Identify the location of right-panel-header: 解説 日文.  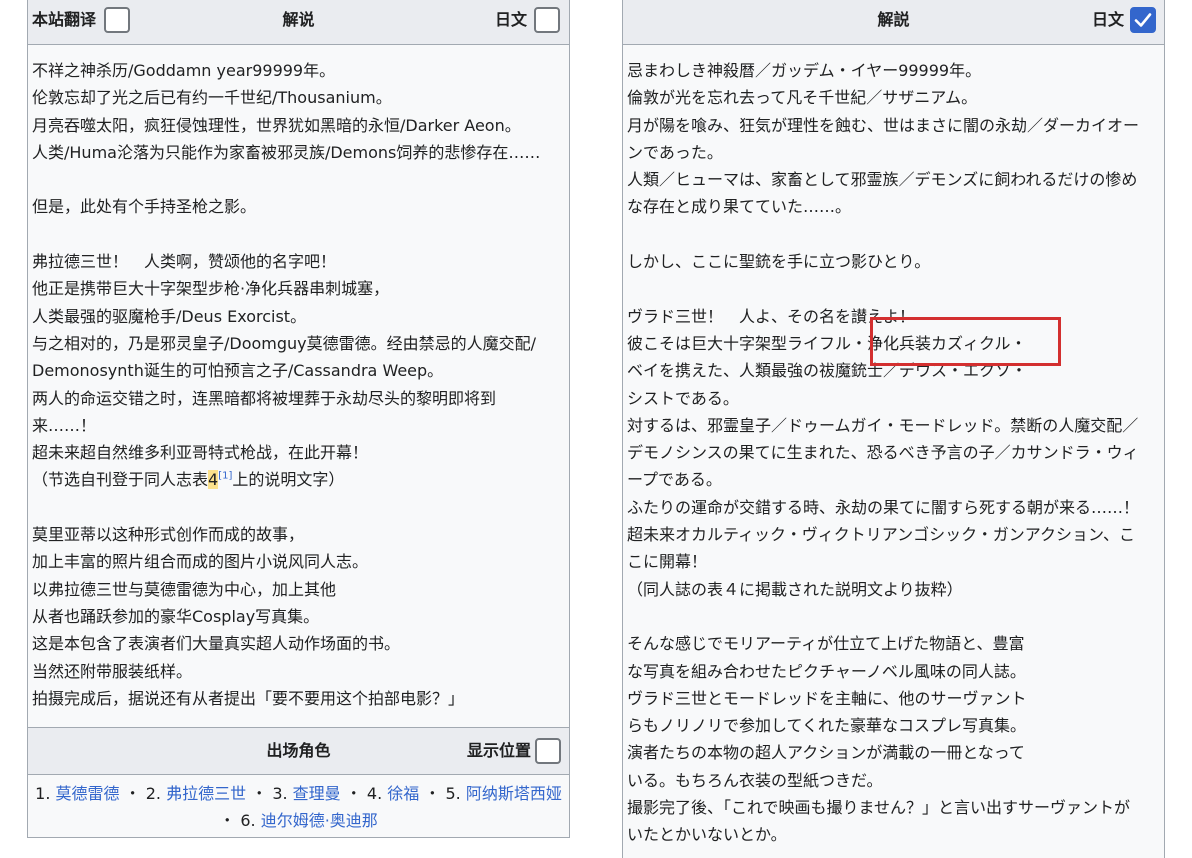
(893, 22).